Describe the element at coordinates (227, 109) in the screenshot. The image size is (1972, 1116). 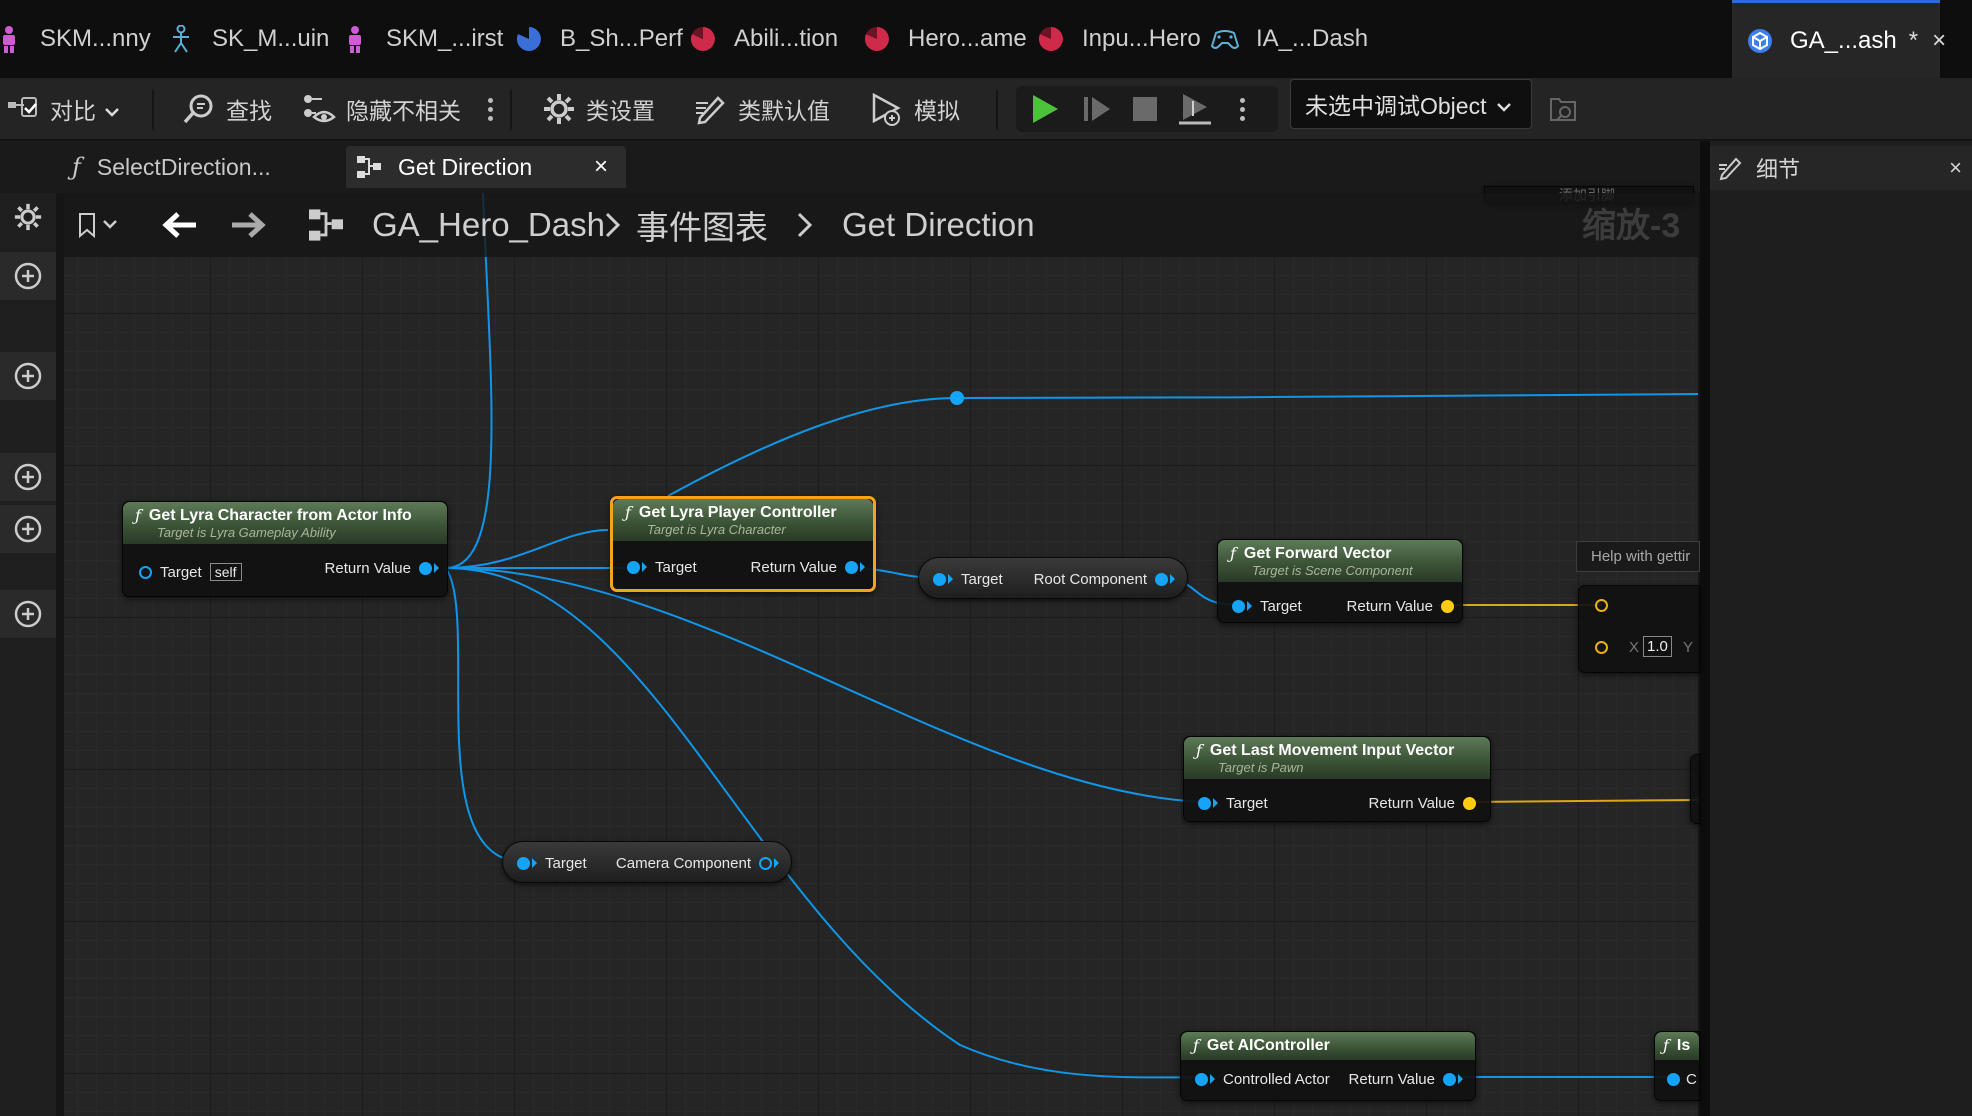
I see `find-button: 查找` at that location.